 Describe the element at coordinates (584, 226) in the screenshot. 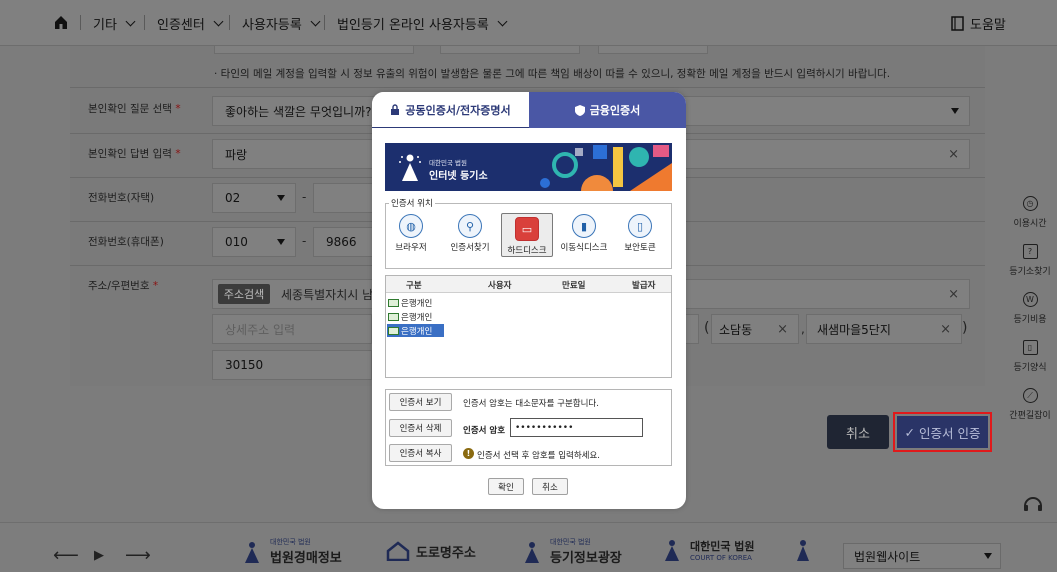

I see `usb-icon: ▮` at that location.